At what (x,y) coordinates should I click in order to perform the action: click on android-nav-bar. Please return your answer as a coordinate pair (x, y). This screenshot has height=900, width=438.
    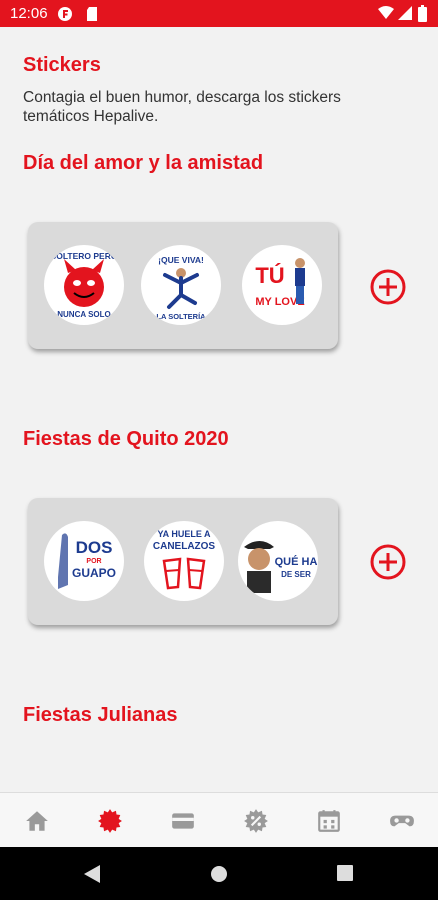
    Looking at the image, I should click on (219, 873).